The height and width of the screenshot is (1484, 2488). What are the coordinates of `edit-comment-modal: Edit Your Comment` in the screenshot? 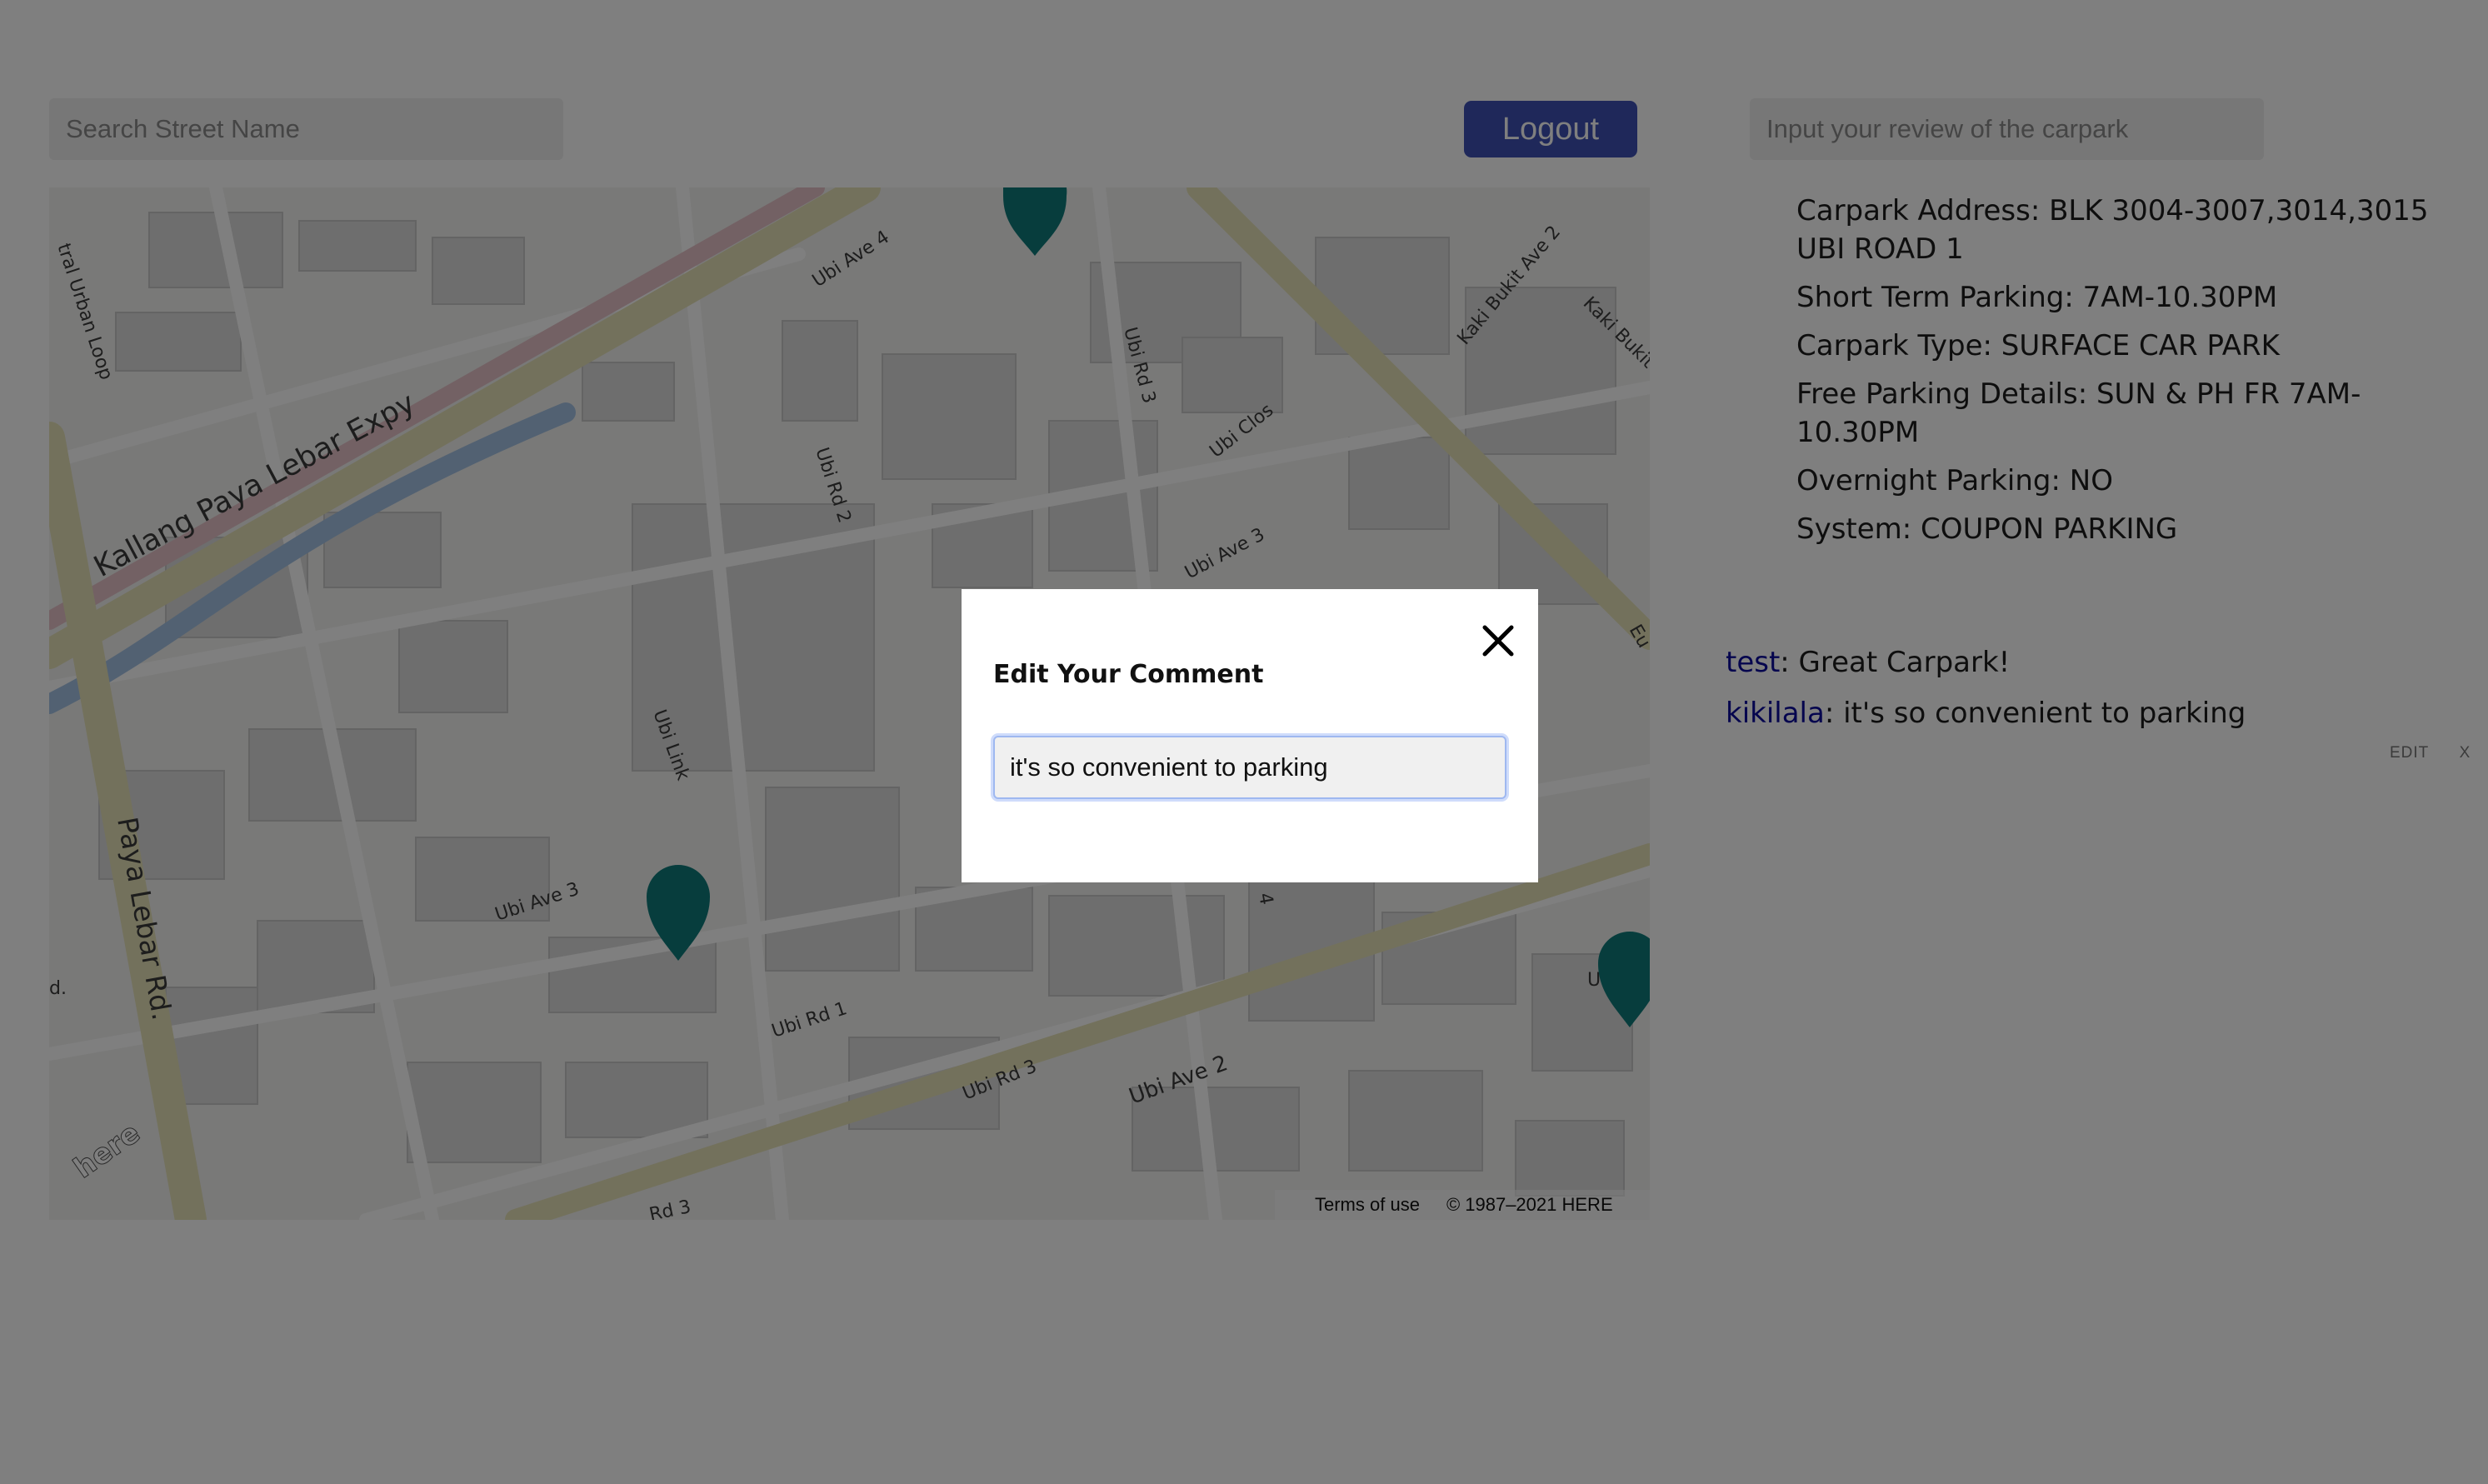 It's located at (1250, 735).